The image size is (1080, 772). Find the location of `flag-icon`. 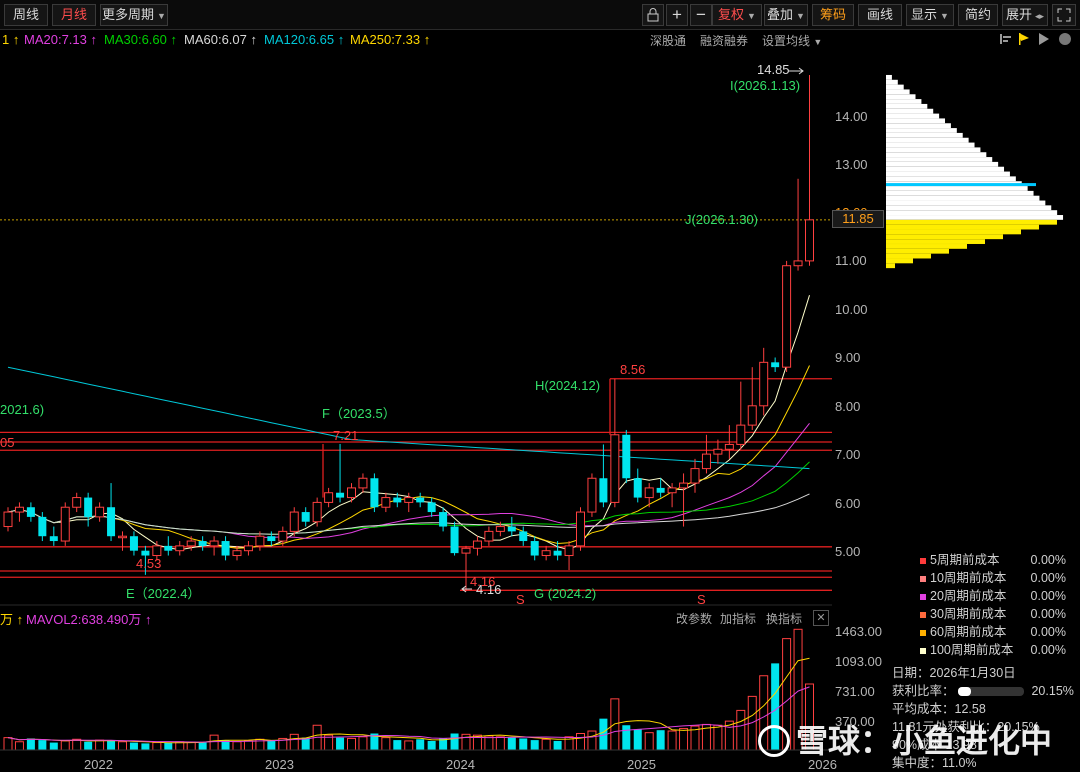

flag-icon is located at coordinates (1024, 39).